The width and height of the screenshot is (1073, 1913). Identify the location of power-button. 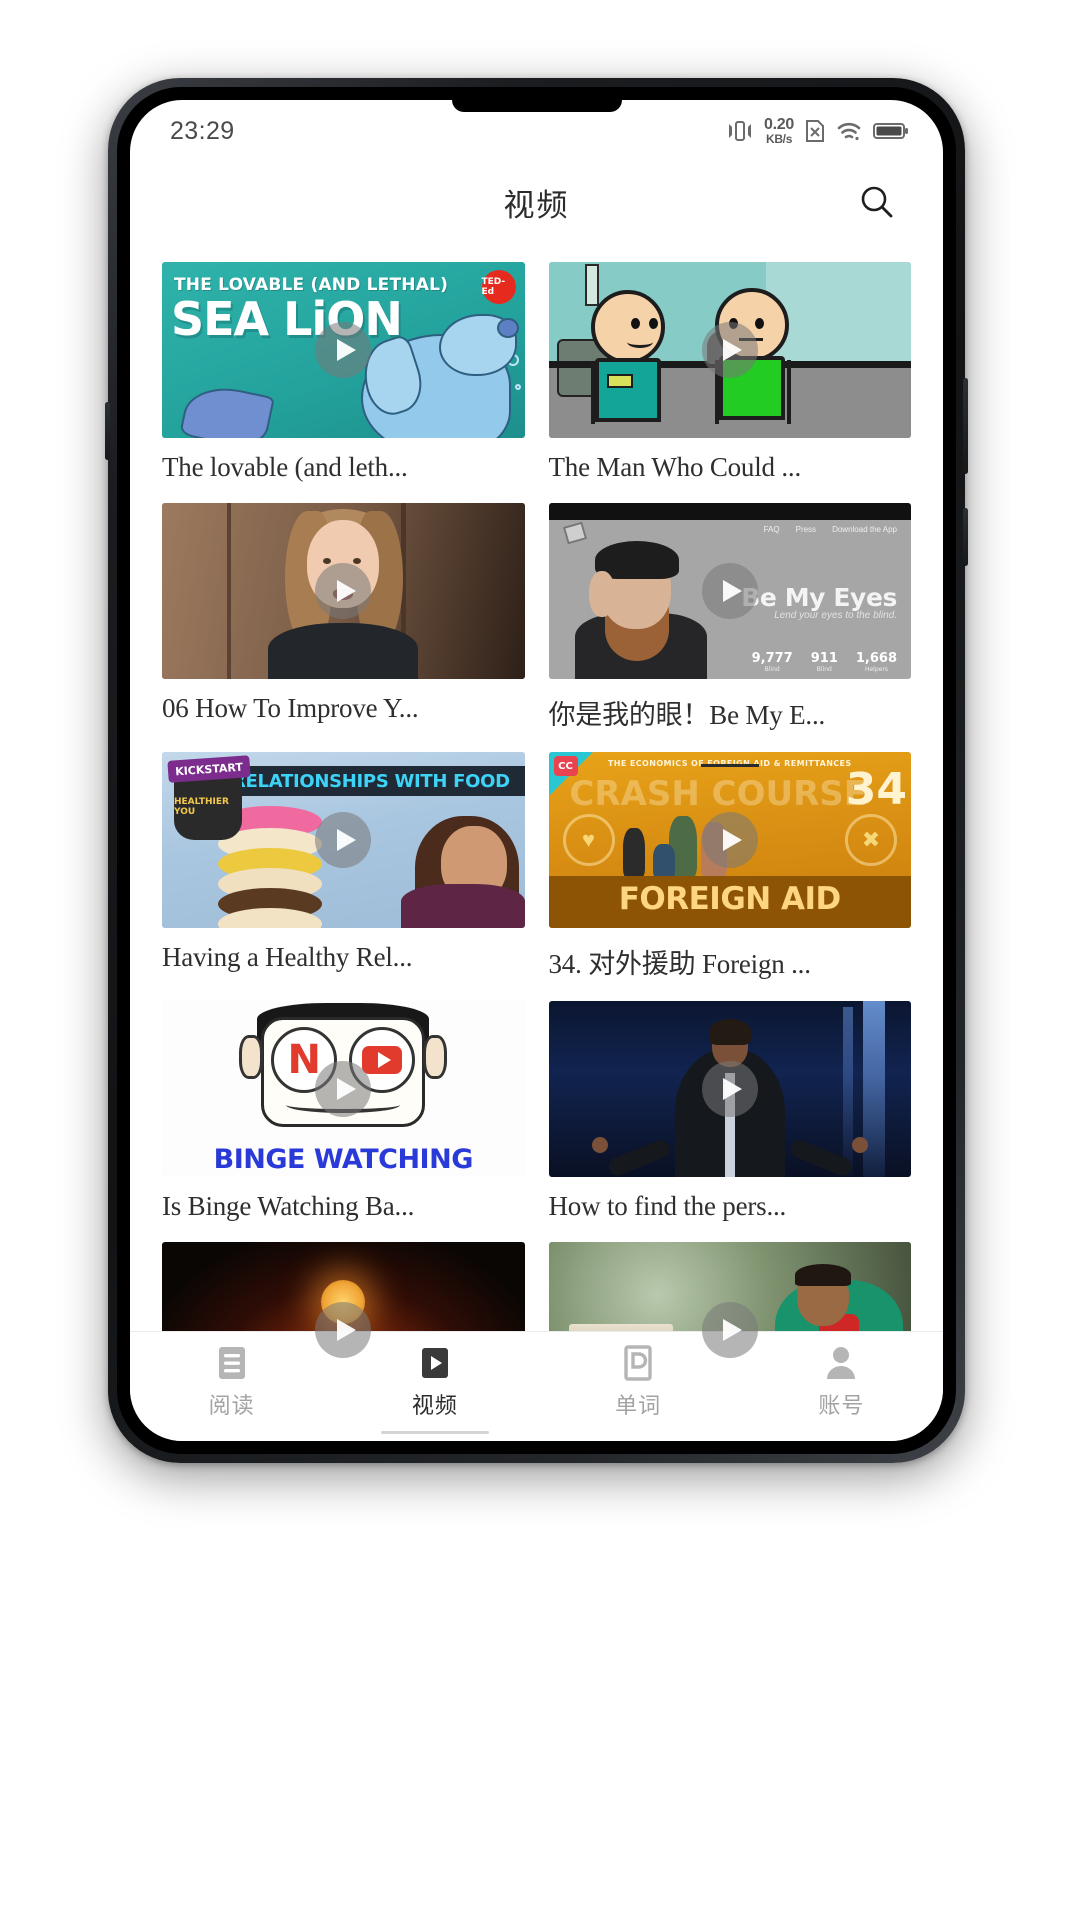
(965, 426).